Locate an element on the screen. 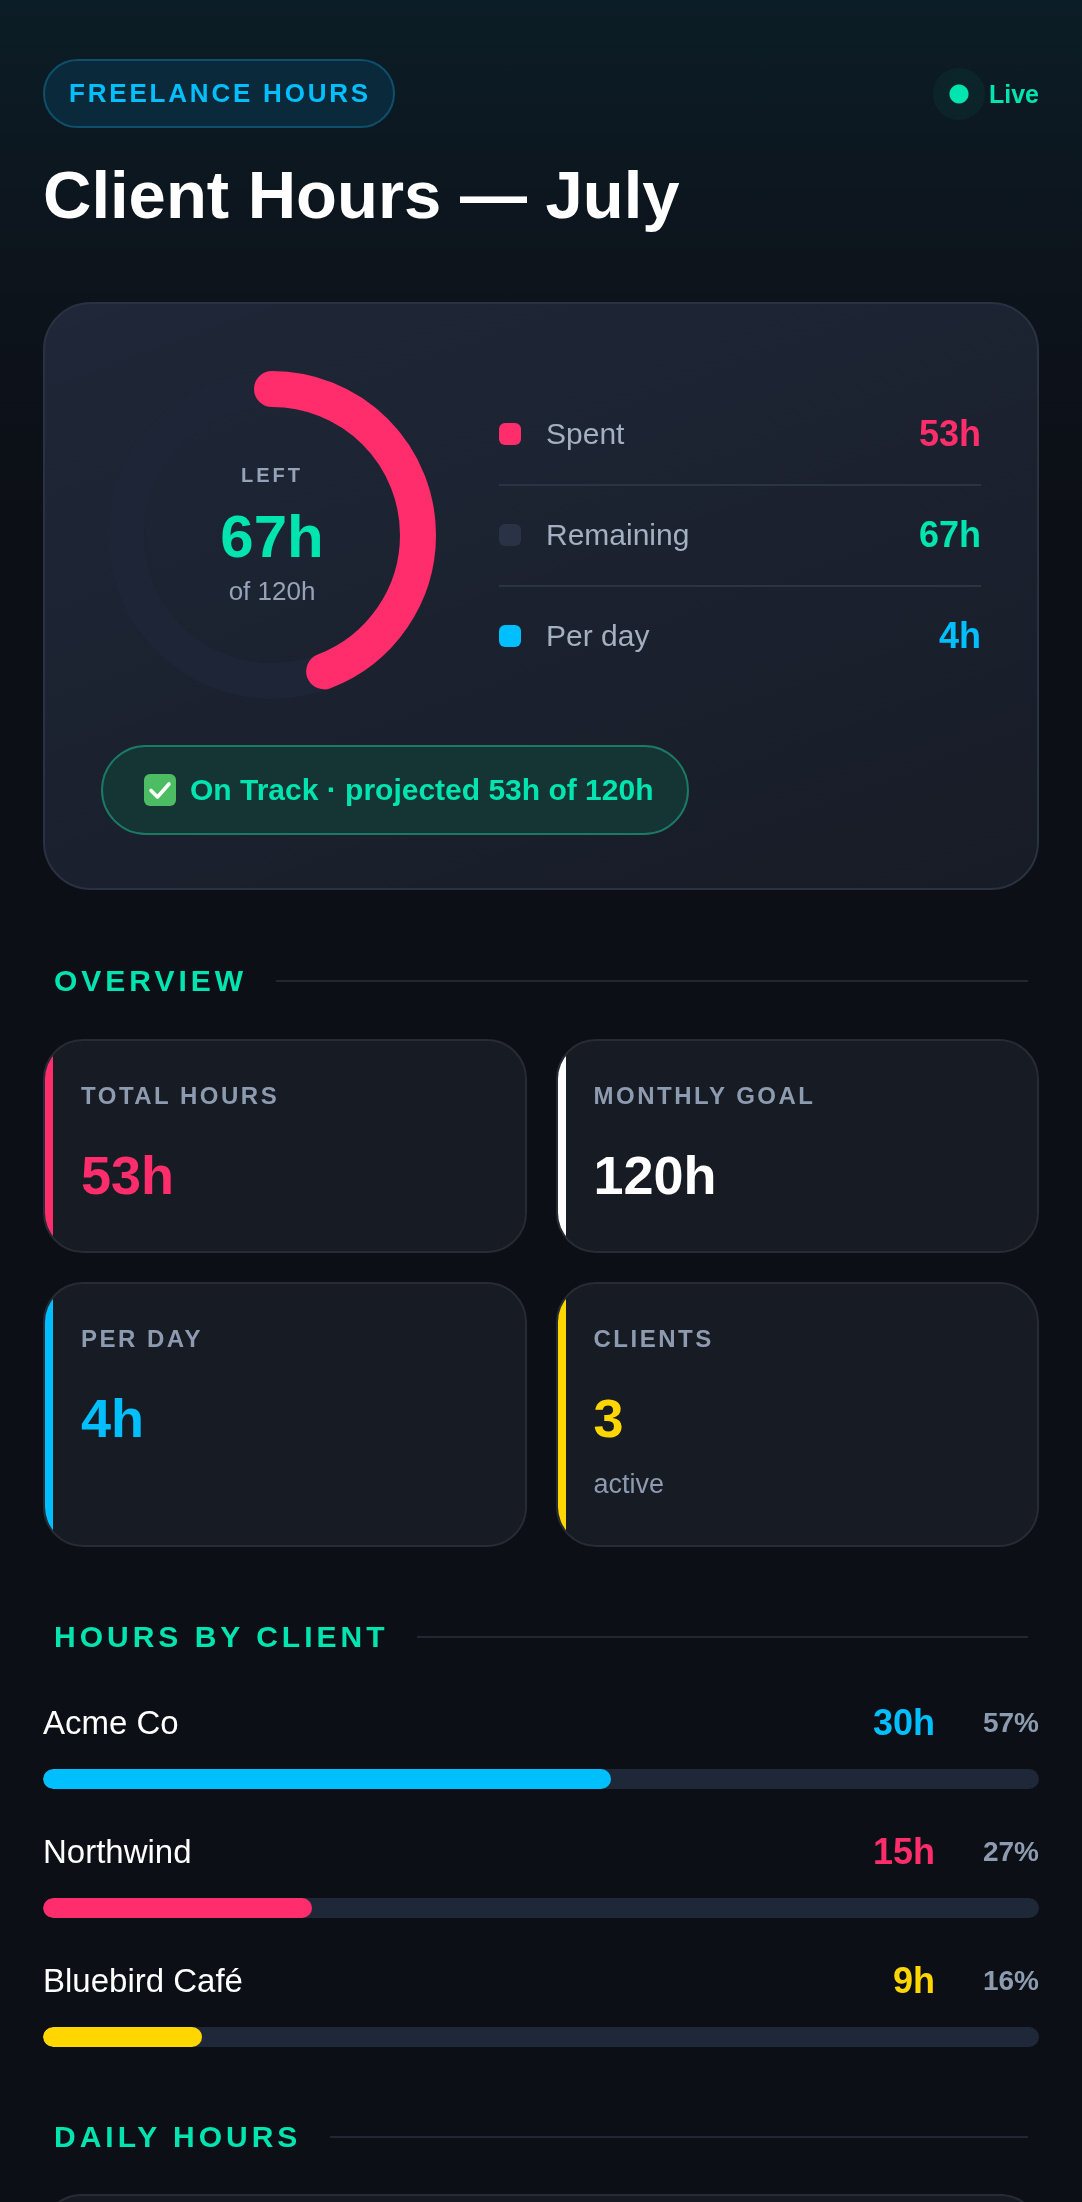 This screenshot has height=2202, width=1082. legend-value: 4h is located at coordinates (960, 636).